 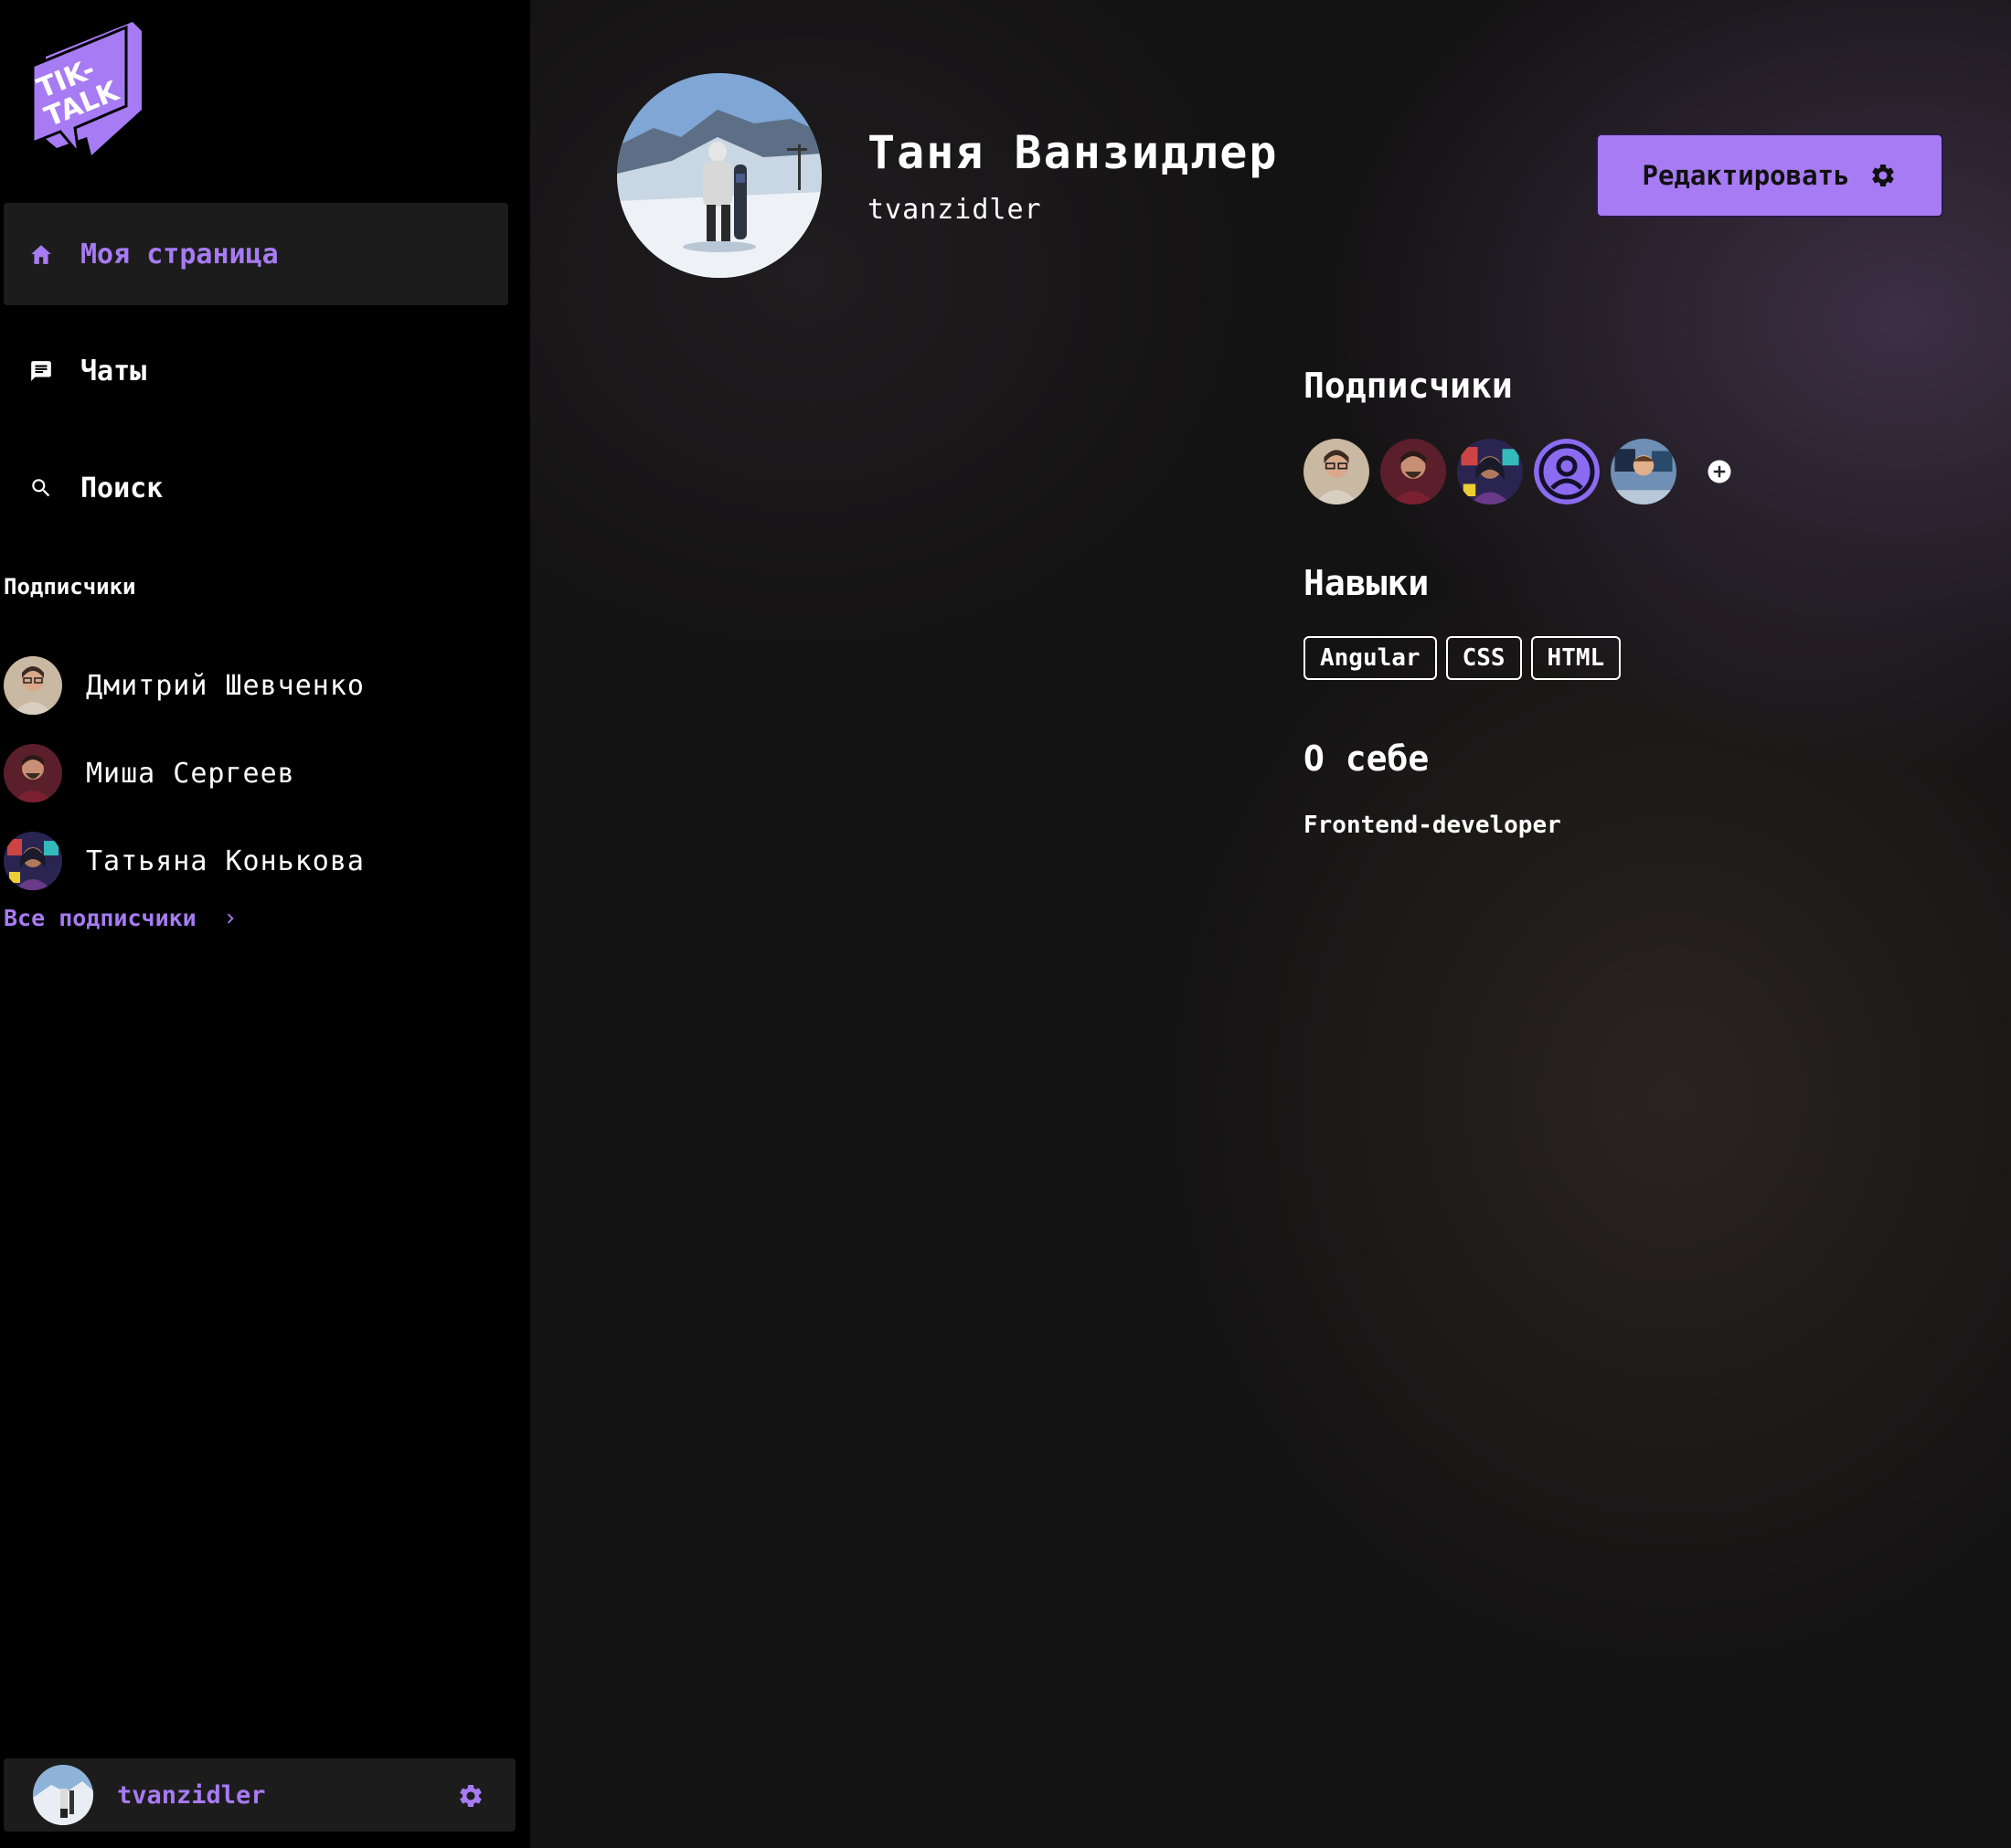 What do you see at coordinates (1720, 471) in the screenshot?
I see `add-circle-icon` at bounding box center [1720, 471].